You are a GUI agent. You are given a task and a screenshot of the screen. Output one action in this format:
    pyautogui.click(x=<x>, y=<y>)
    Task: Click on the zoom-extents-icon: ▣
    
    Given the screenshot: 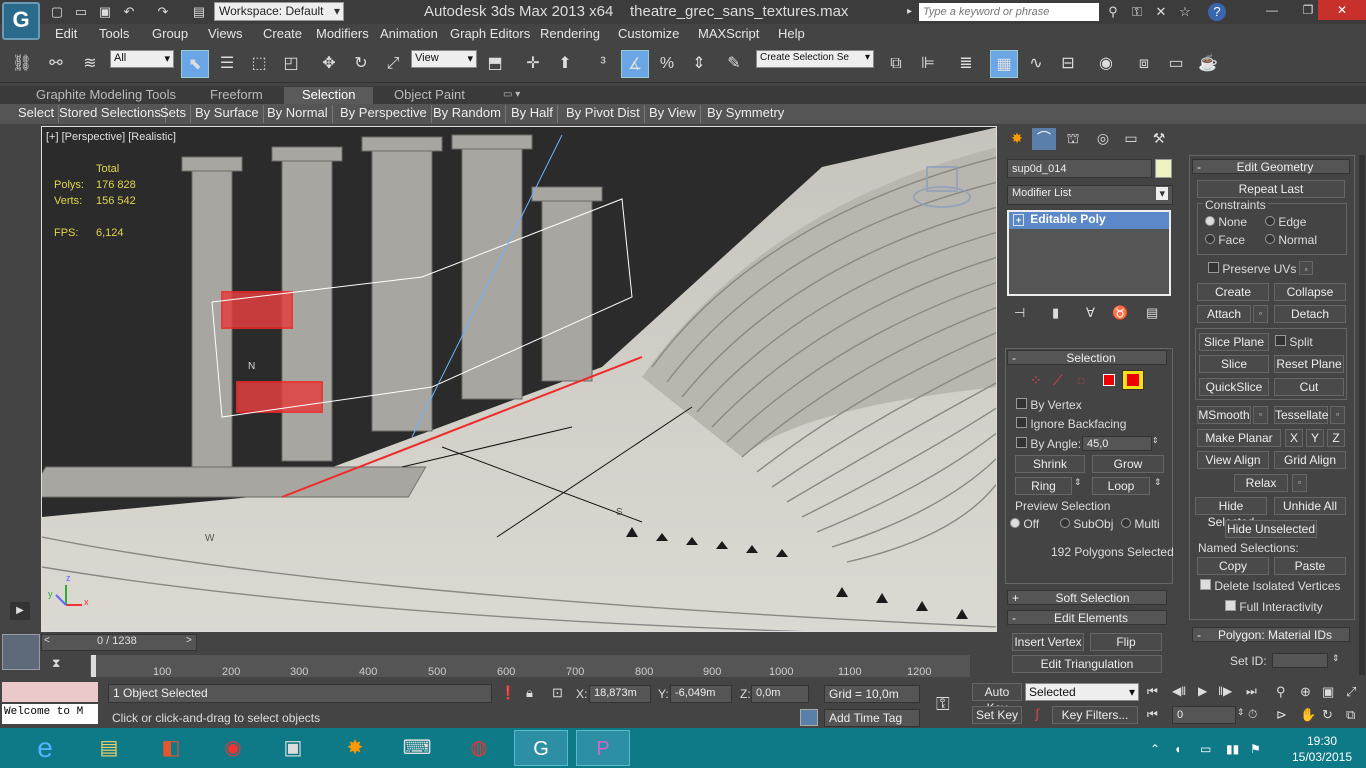 What is the action you would take?
    pyautogui.click(x=1328, y=692)
    